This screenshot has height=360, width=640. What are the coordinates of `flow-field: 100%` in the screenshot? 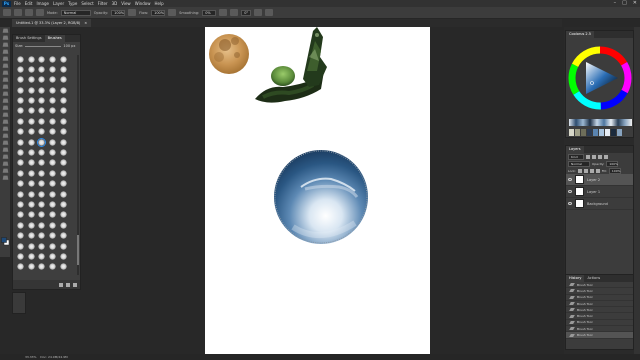 It's located at (158, 12).